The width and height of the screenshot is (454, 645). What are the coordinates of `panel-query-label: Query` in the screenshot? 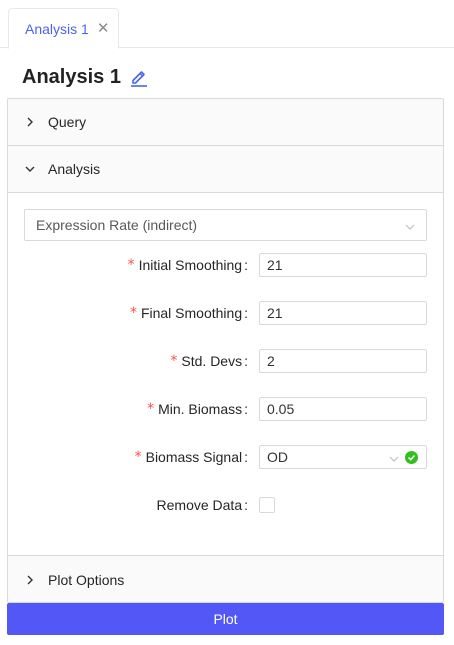 It's located at (67, 122).